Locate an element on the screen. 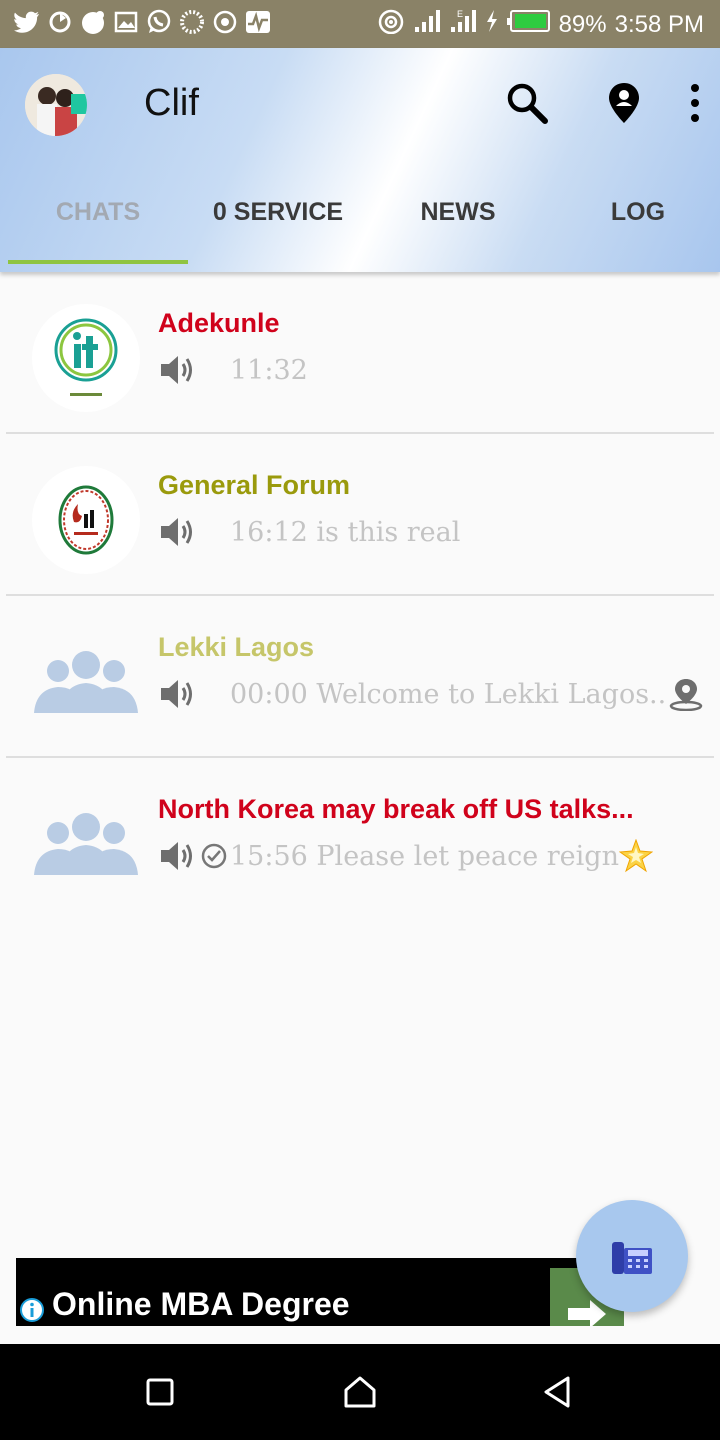 The image size is (720, 1440). info-icon is located at coordinates (32, 1310).